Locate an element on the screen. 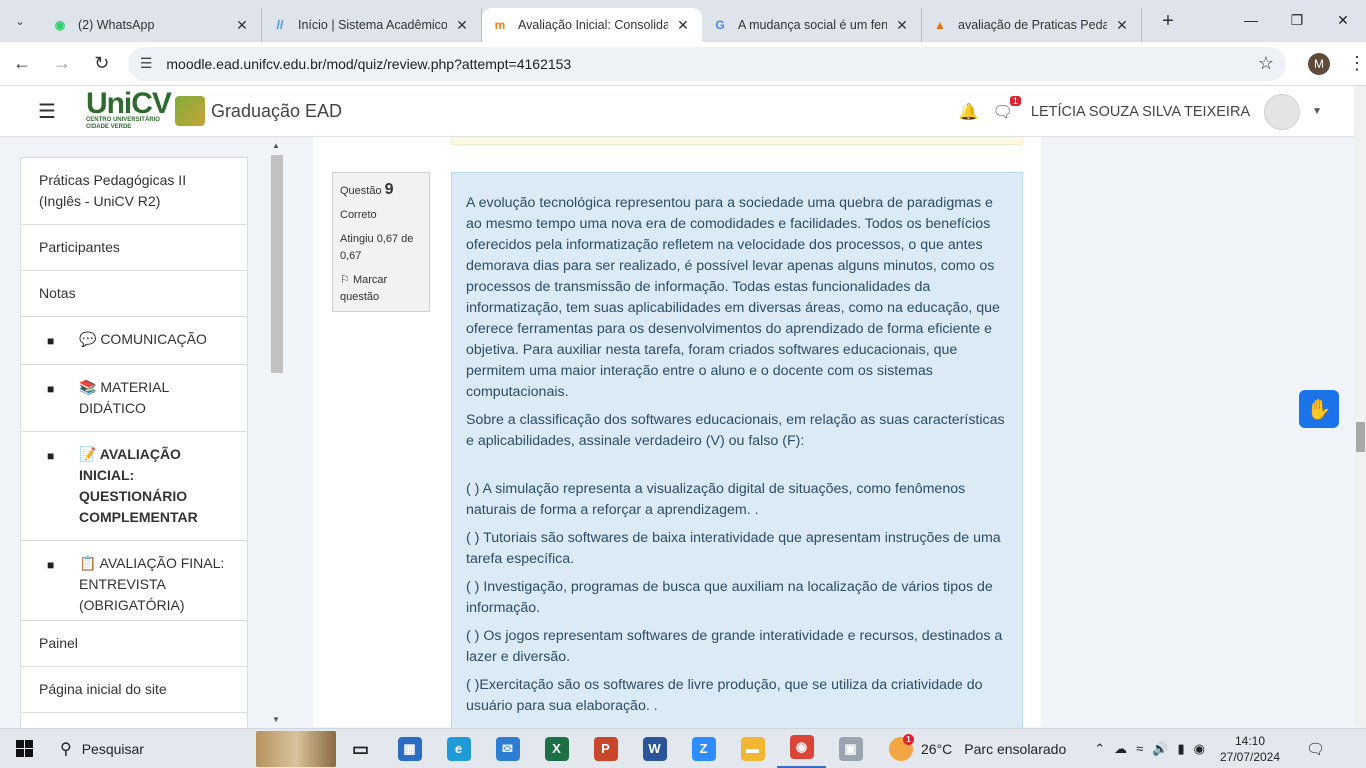 The image size is (1366, 768). sidebar-item-label: 📚 MATERIAL DIDÁTICO is located at coordinates (124, 397).